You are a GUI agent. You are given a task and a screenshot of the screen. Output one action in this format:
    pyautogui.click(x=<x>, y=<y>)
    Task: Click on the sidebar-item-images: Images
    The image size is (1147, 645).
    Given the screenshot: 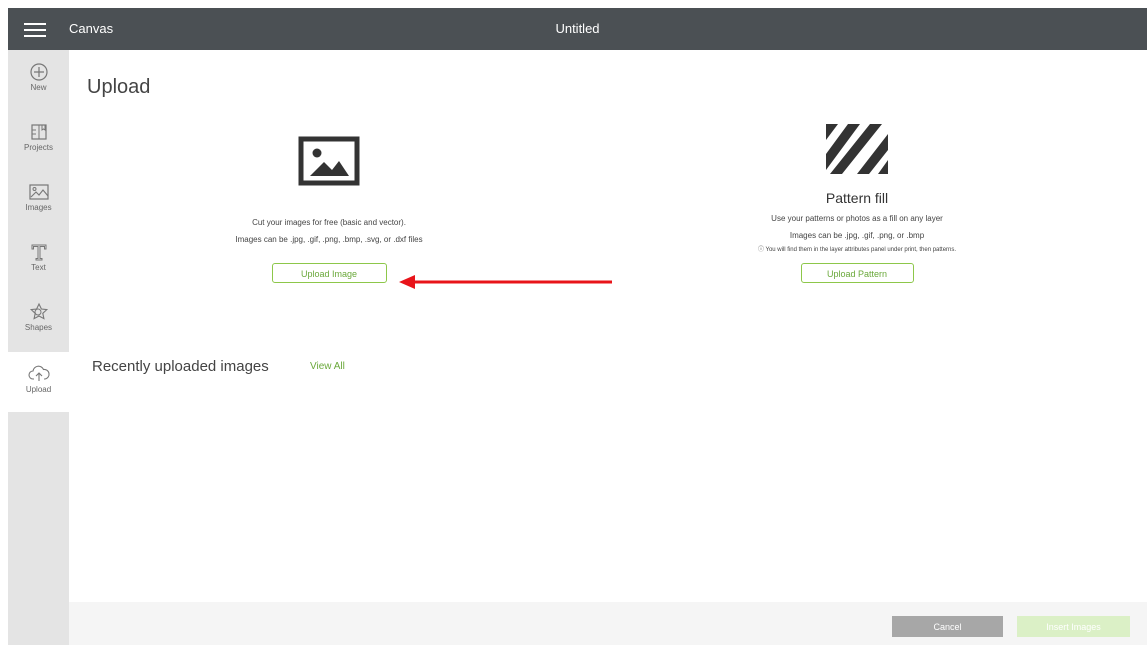 What is the action you would take?
    pyautogui.click(x=38, y=212)
    